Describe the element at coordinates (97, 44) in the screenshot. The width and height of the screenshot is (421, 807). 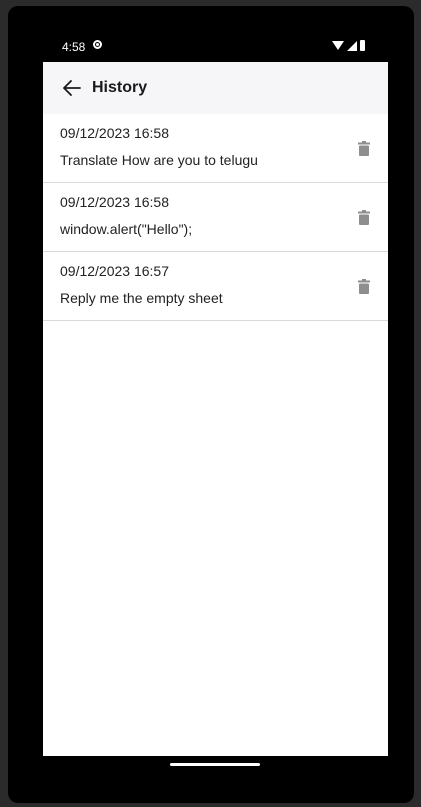
I see `notification-icon` at that location.